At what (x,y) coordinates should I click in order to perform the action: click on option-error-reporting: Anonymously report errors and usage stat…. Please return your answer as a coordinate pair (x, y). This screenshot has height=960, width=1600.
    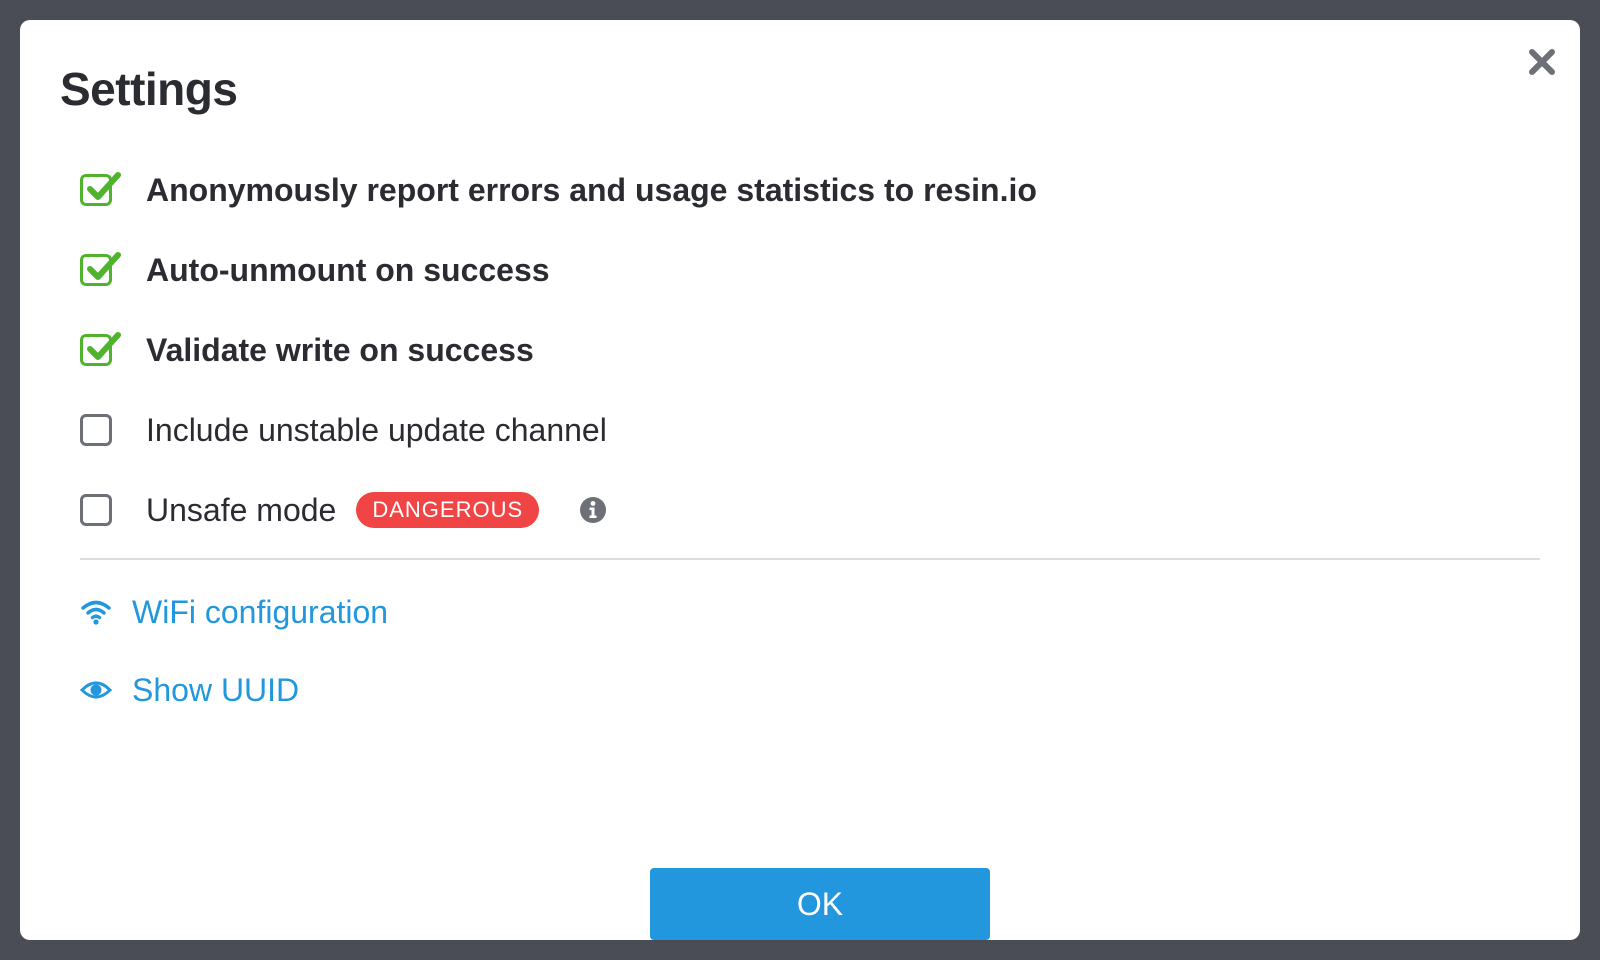
    Looking at the image, I should click on (810, 190).